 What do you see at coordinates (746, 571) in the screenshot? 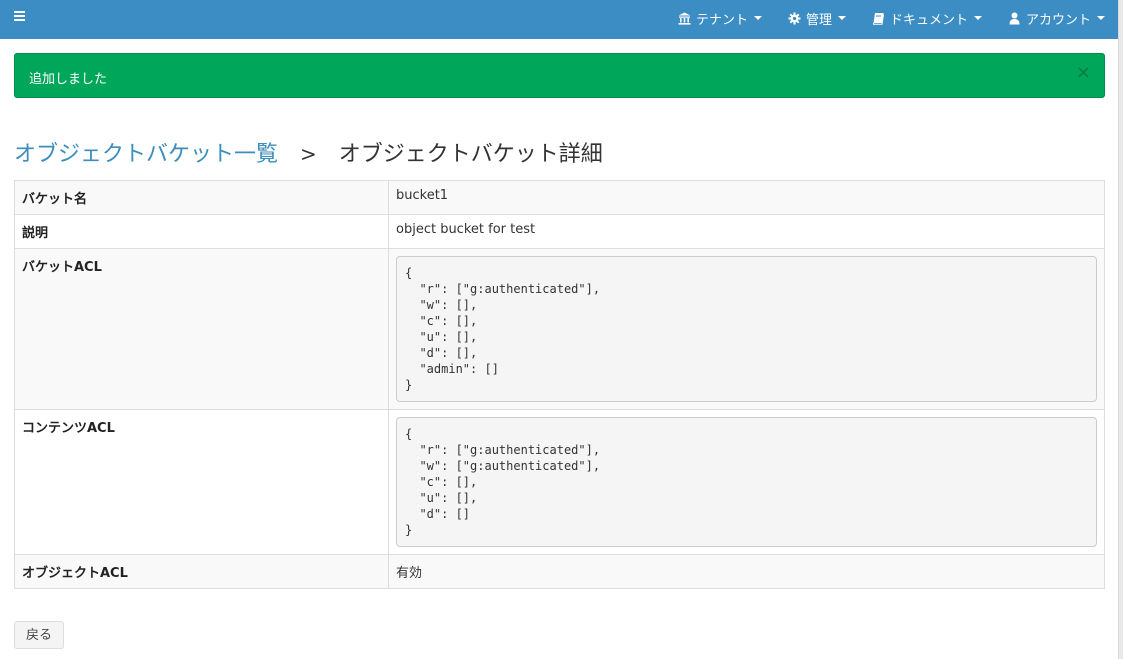
I see `object-acl-value: 有効` at bounding box center [746, 571].